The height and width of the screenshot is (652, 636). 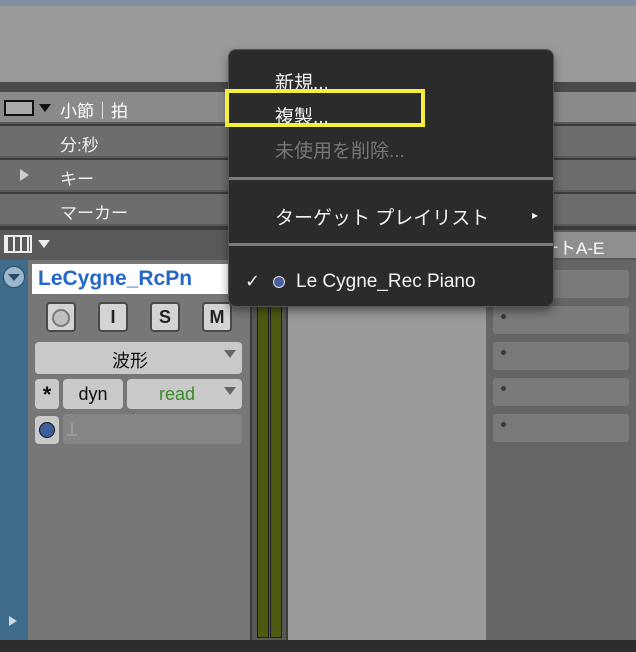 What do you see at coordinates (18, 244) in the screenshot?
I see `track-view-icon` at bounding box center [18, 244].